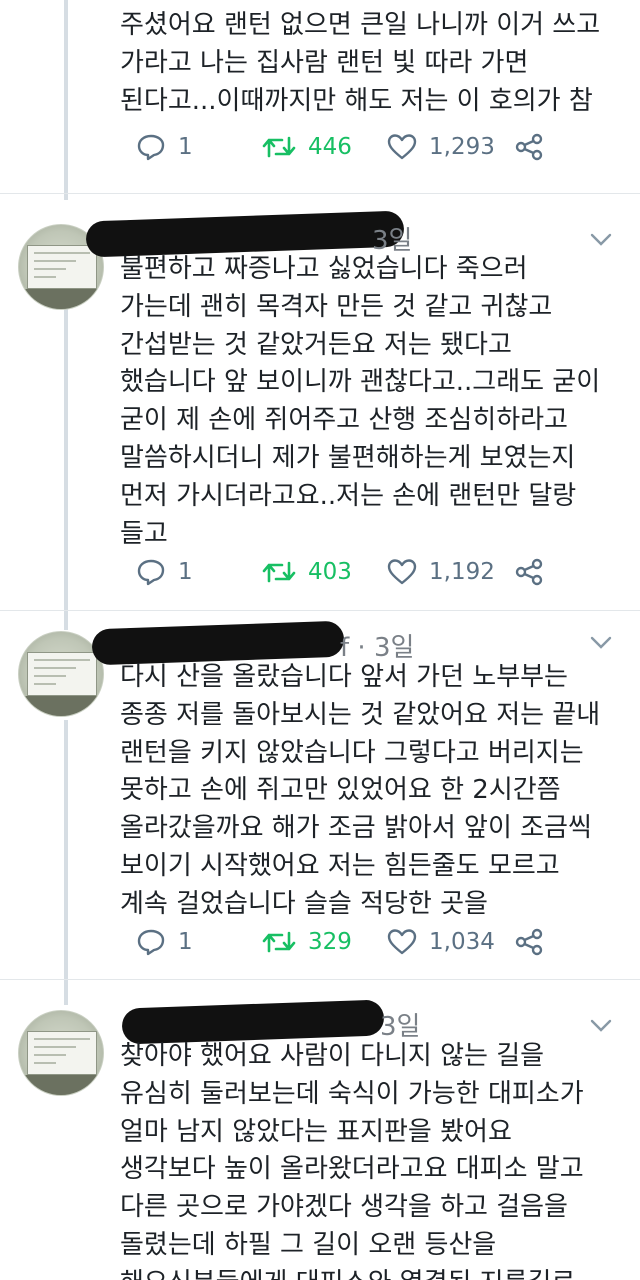 This screenshot has height=1280, width=640. Describe the element at coordinates (356, 828) in the screenshot. I see `tweet-line: 올라갔을까요 해가 조금 밝아서 앞이 조금씩` at that location.